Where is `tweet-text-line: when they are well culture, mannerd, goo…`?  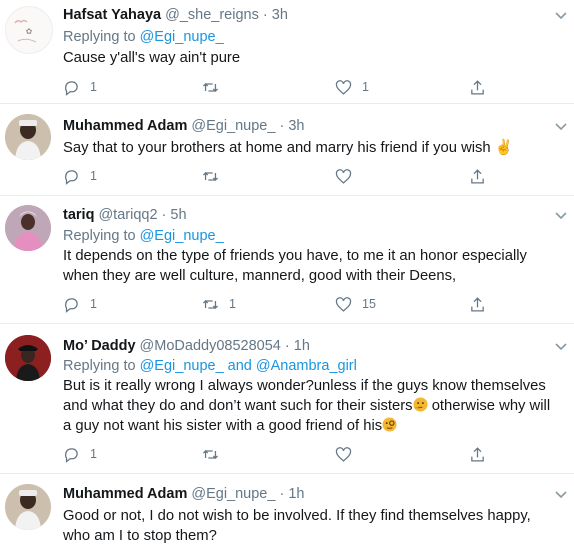 tweet-text-line: when they are well culture, mannerd, goo… is located at coordinates (260, 276).